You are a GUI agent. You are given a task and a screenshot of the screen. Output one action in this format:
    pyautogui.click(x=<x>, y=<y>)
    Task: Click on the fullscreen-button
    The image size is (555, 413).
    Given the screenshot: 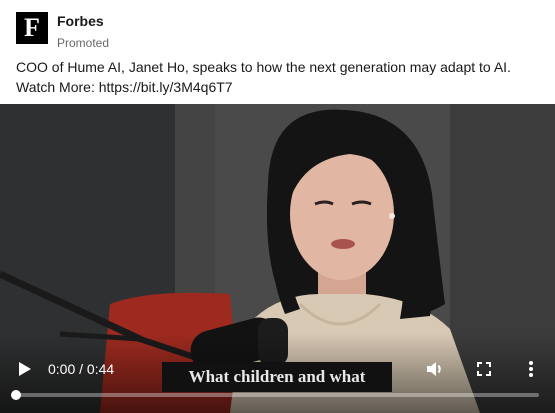 What is the action you would take?
    pyautogui.click(x=484, y=369)
    